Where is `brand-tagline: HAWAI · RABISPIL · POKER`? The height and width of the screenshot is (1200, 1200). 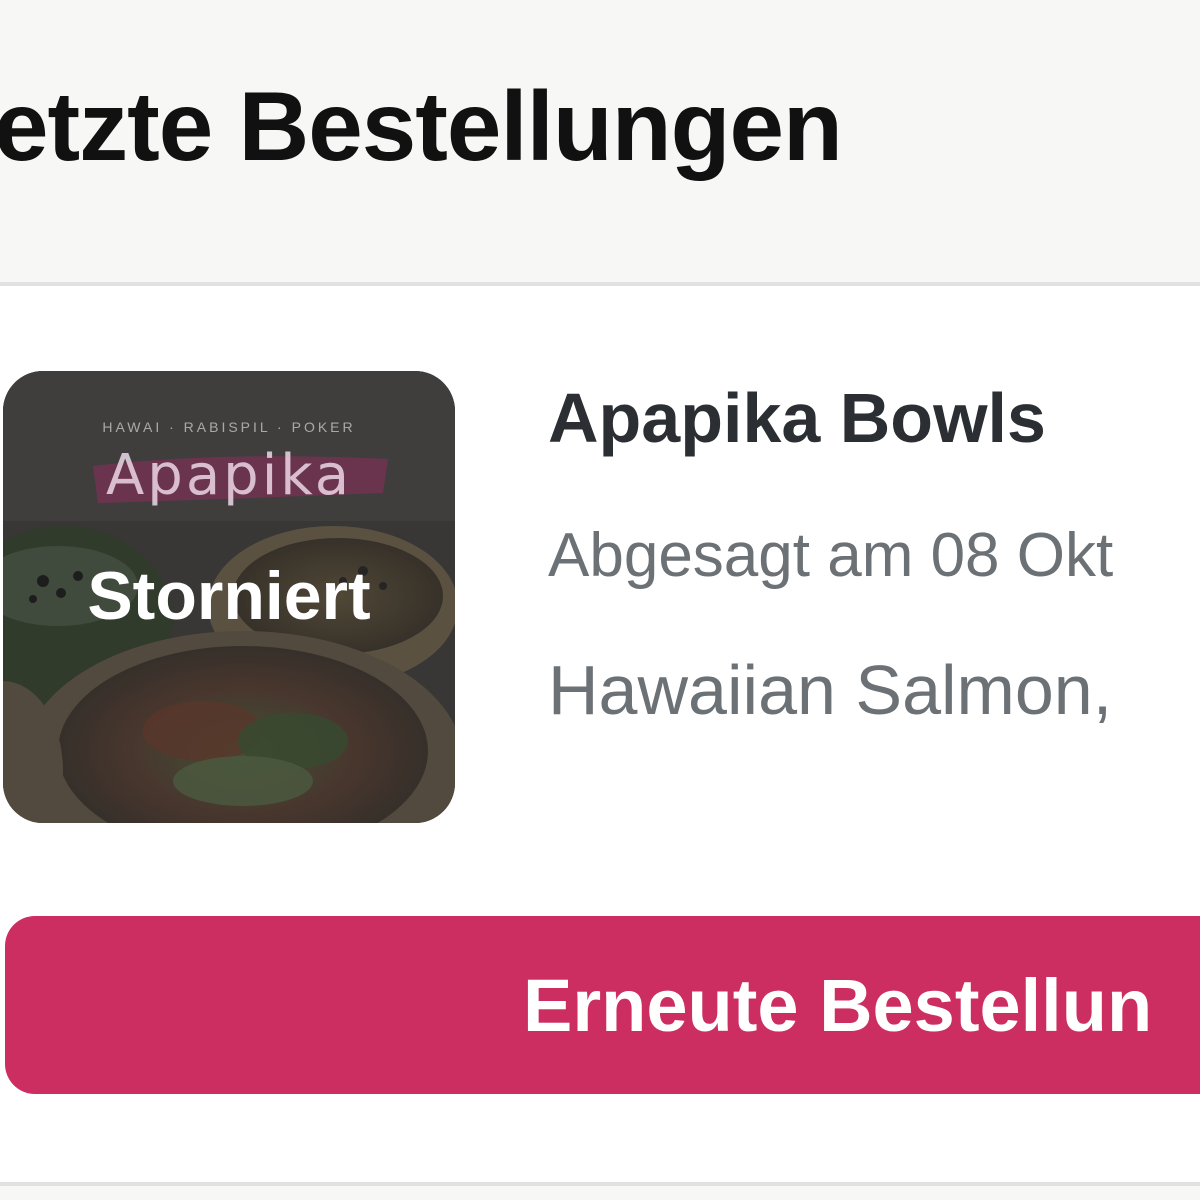 brand-tagline: HAWAI · RABISPIL · POKER is located at coordinates (229, 427).